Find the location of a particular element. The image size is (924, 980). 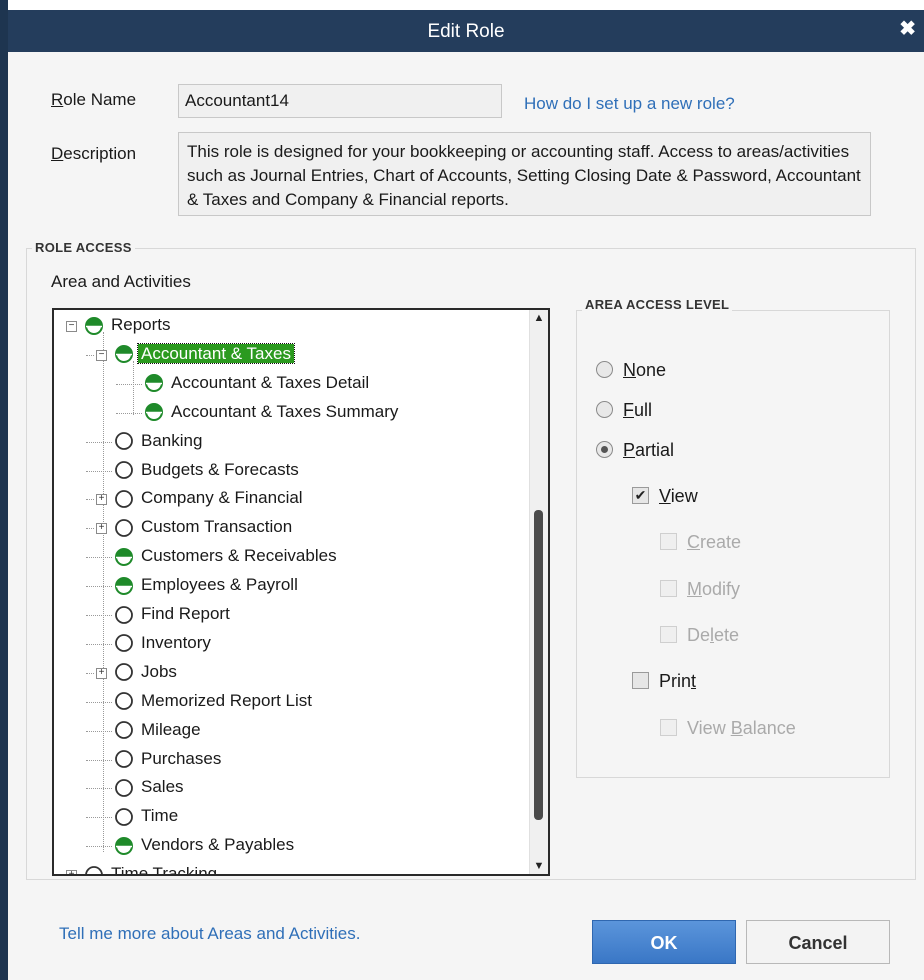

radio-label-mnemonic: F is located at coordinates (628, 410).